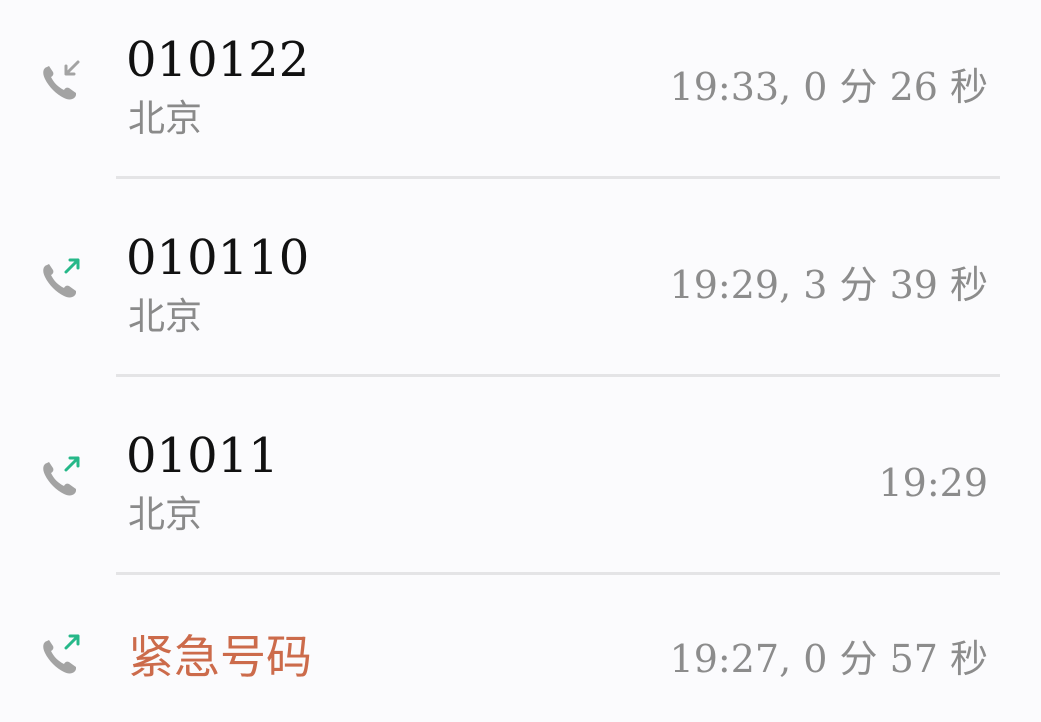 The width and height of the screenshot is (1041, 722). Describe the element at coordinates (220, 657) in the screenshot. I see `emergency-number-label: 紧急号码` at that location.